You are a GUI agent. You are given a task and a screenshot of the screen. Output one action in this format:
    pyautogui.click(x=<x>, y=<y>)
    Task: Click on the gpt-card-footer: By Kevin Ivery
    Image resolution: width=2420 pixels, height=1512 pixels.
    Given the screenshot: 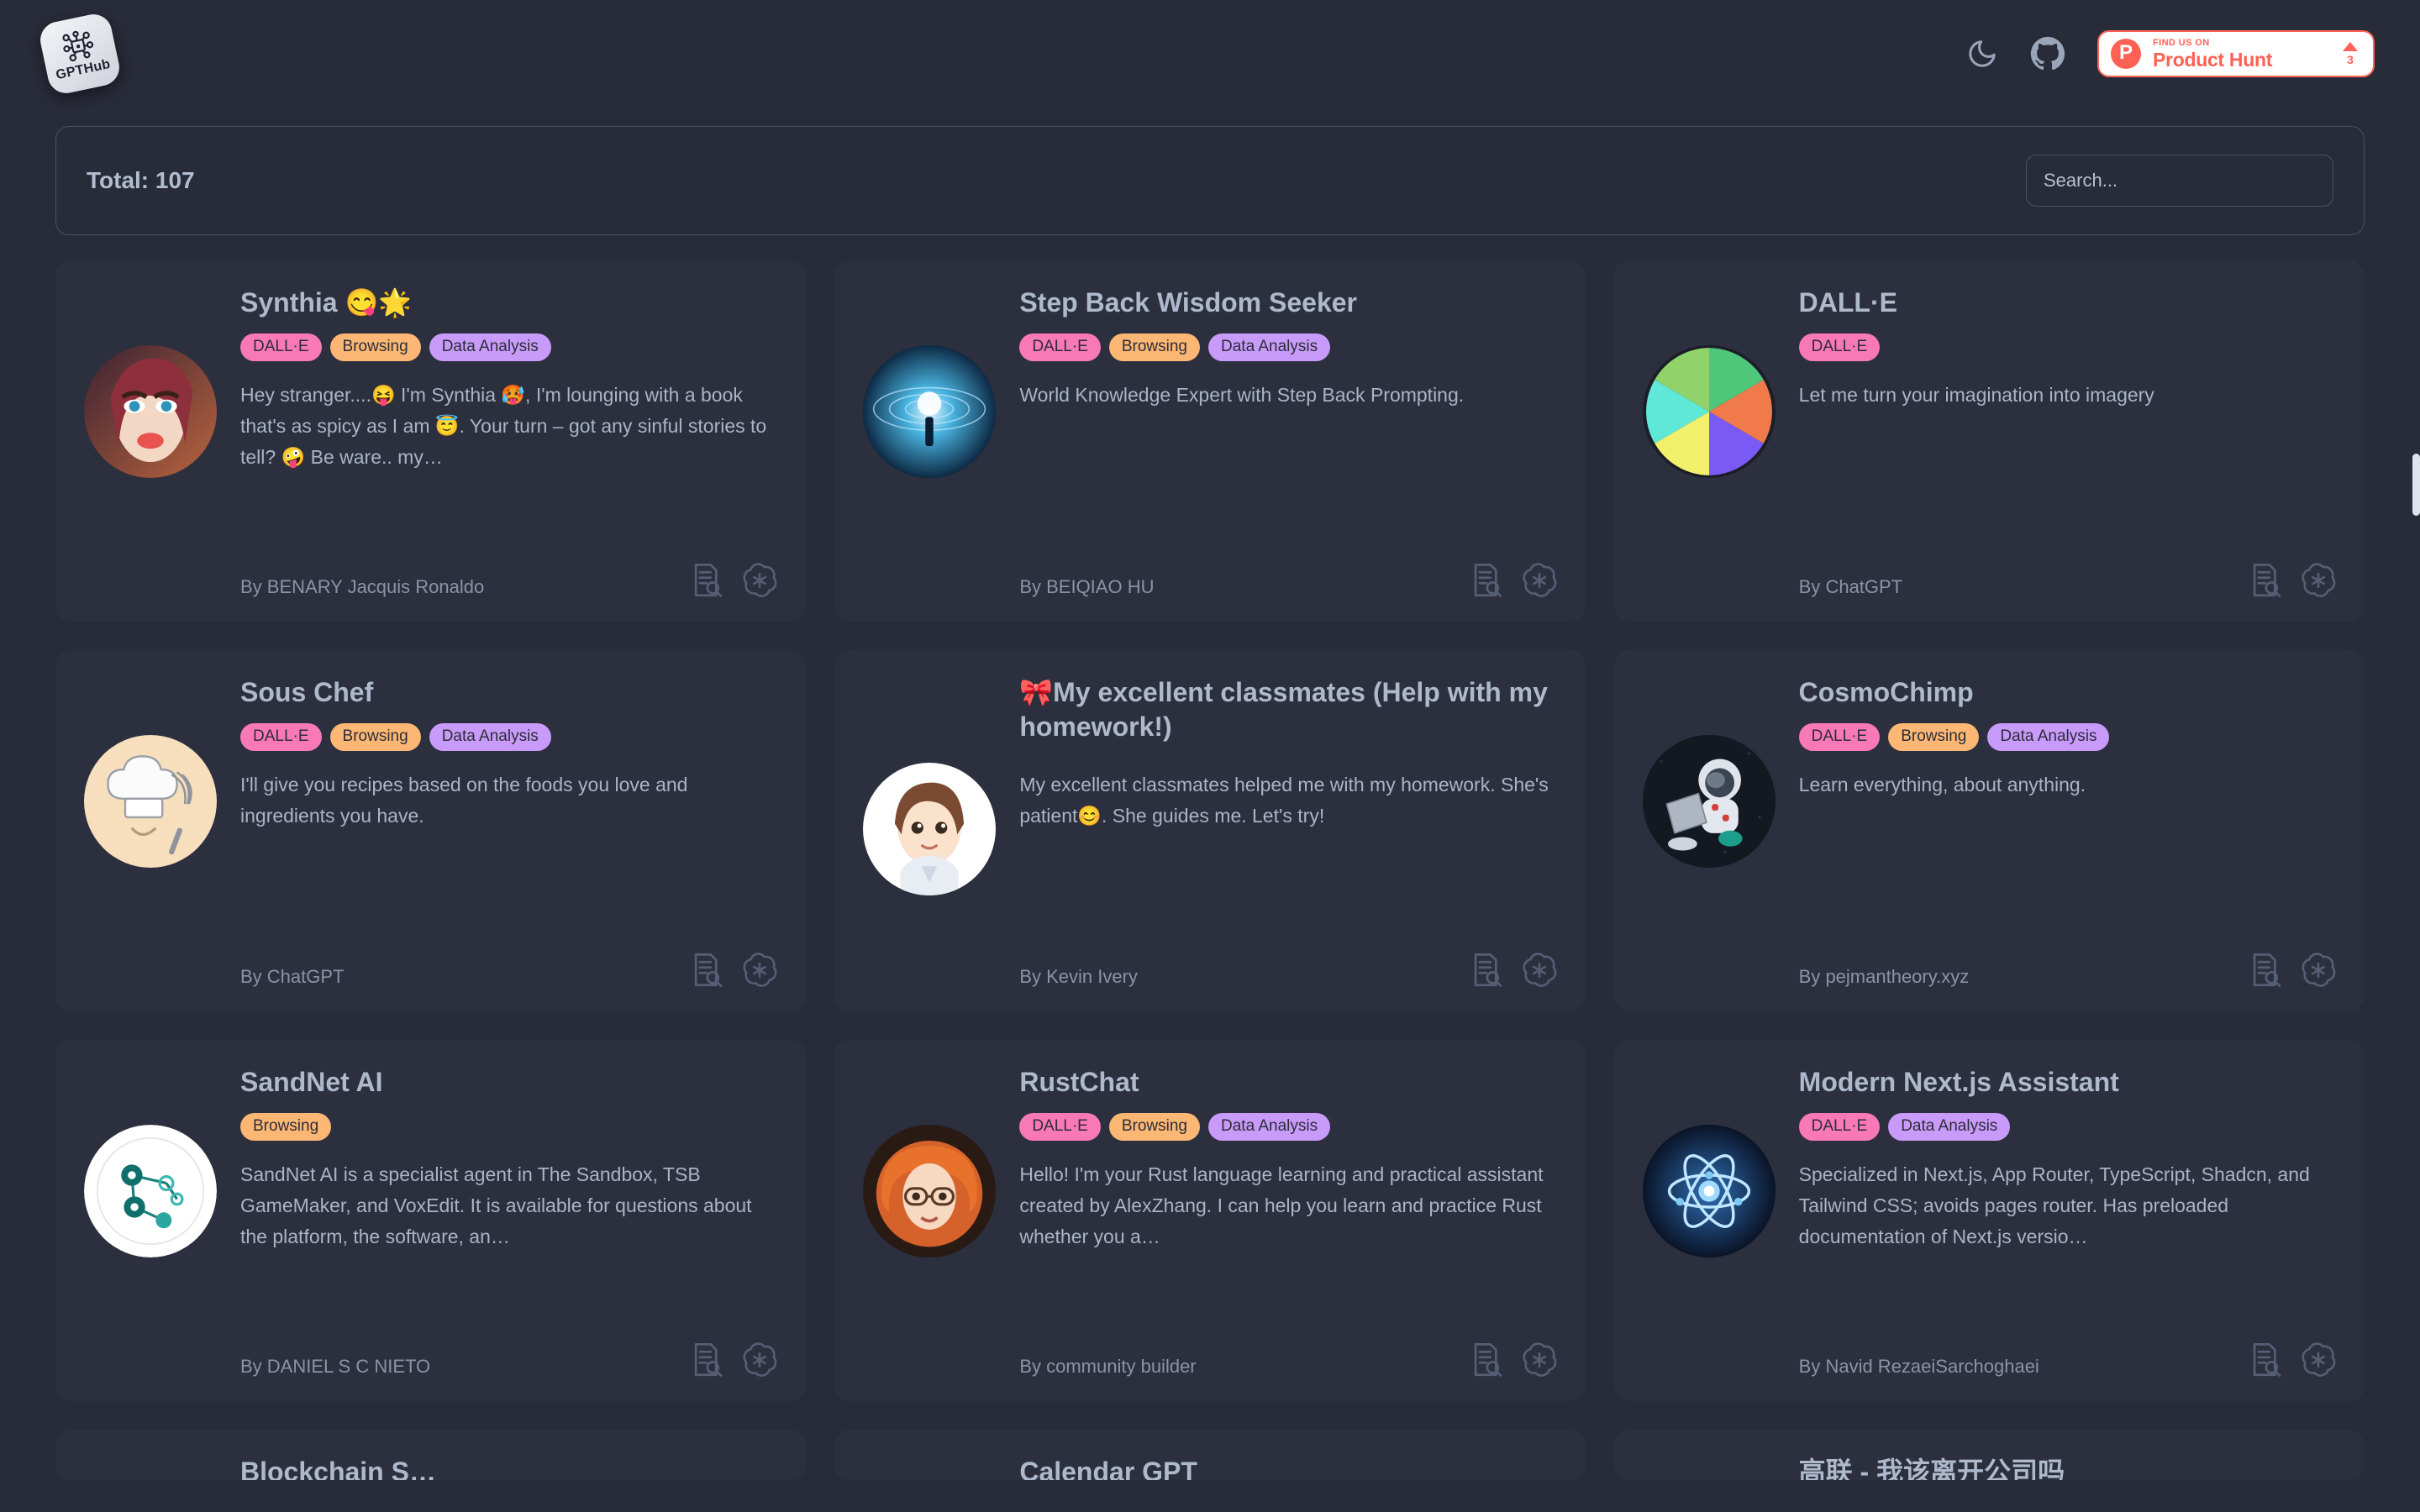 What is the action you would take?
    pyautogui.click(x=1288, y=970)
    